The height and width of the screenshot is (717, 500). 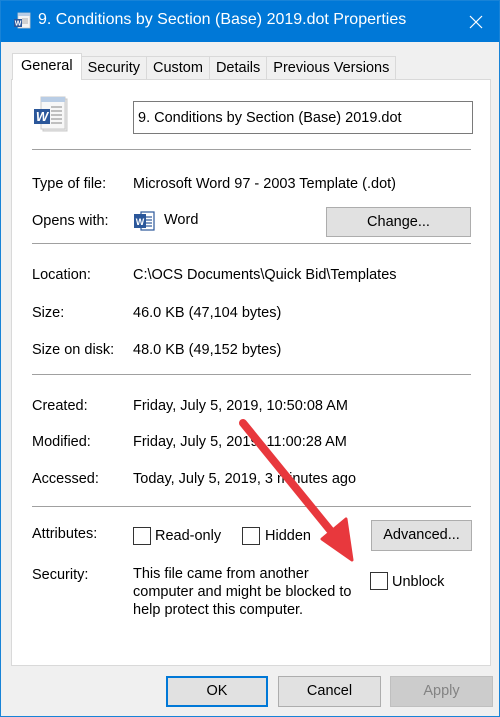 What do you see at coordinates (47, 66) in the screenshot?
I see `tab-general: General` at bounding box center [47, 66].